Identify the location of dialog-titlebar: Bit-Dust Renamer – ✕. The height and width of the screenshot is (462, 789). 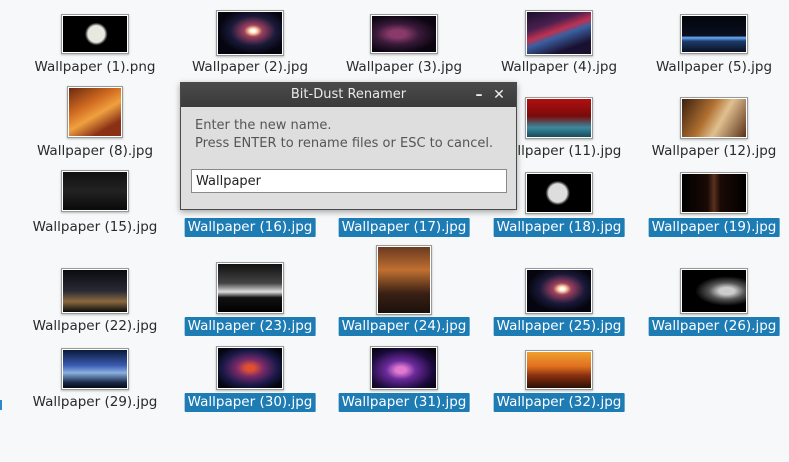
(348, 95).